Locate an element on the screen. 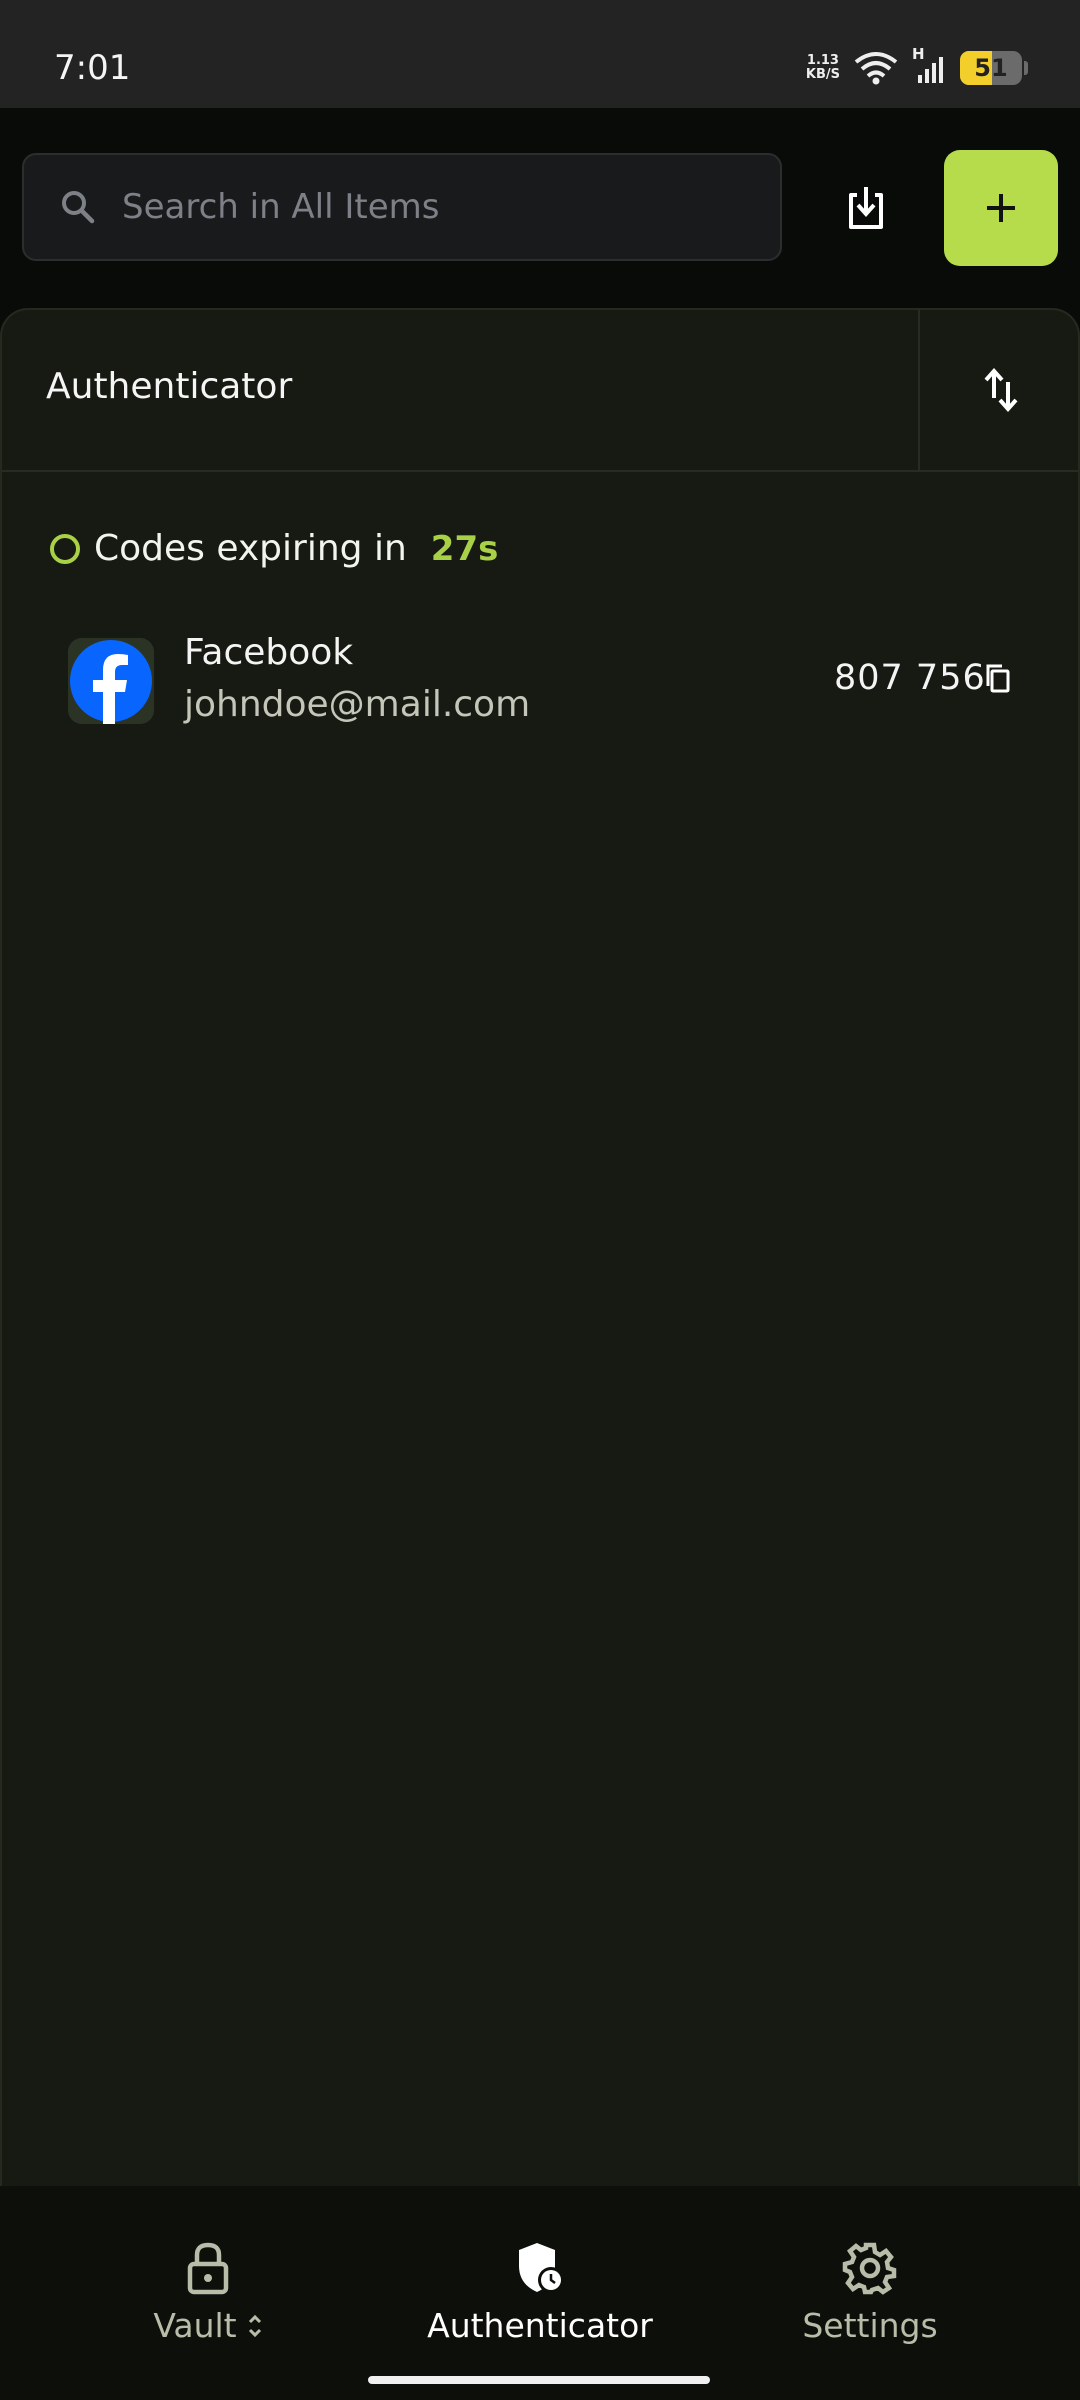 The width and height of the screenshot is (1080, 2400). nav-vault: Vault is located at coordinates (208, 2292).